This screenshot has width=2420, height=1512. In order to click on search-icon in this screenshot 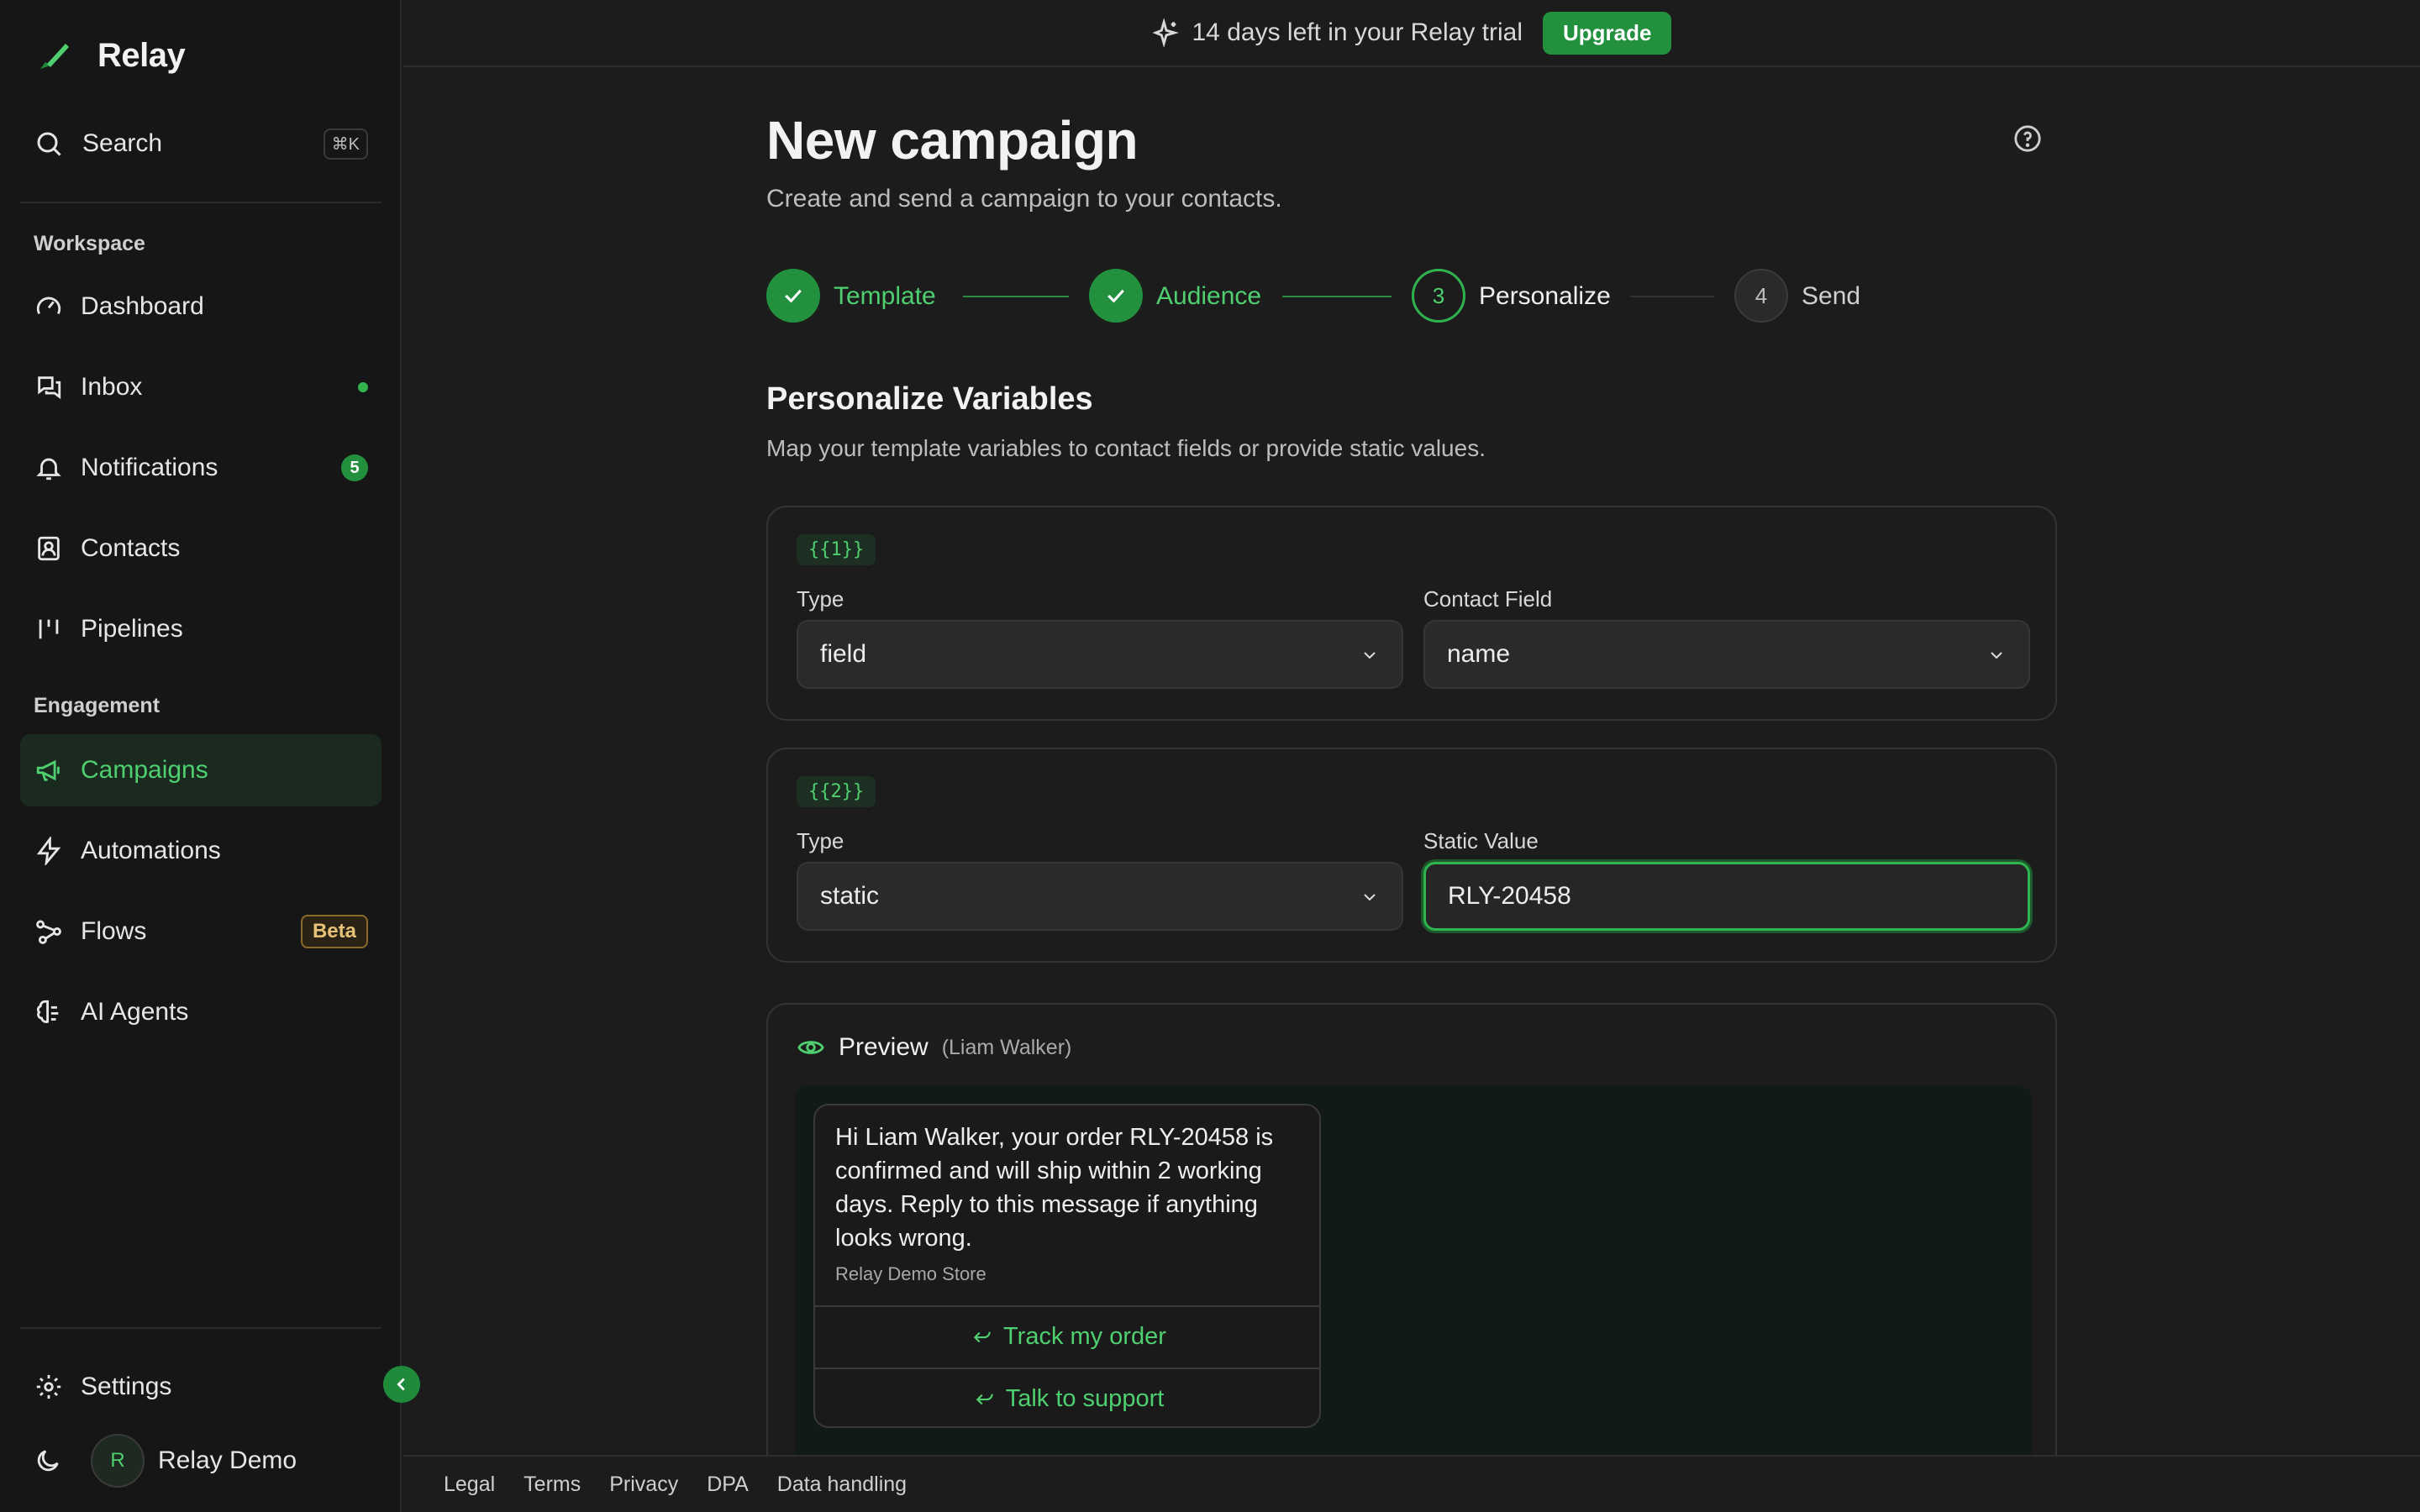, I will do `click(49, 144)`.